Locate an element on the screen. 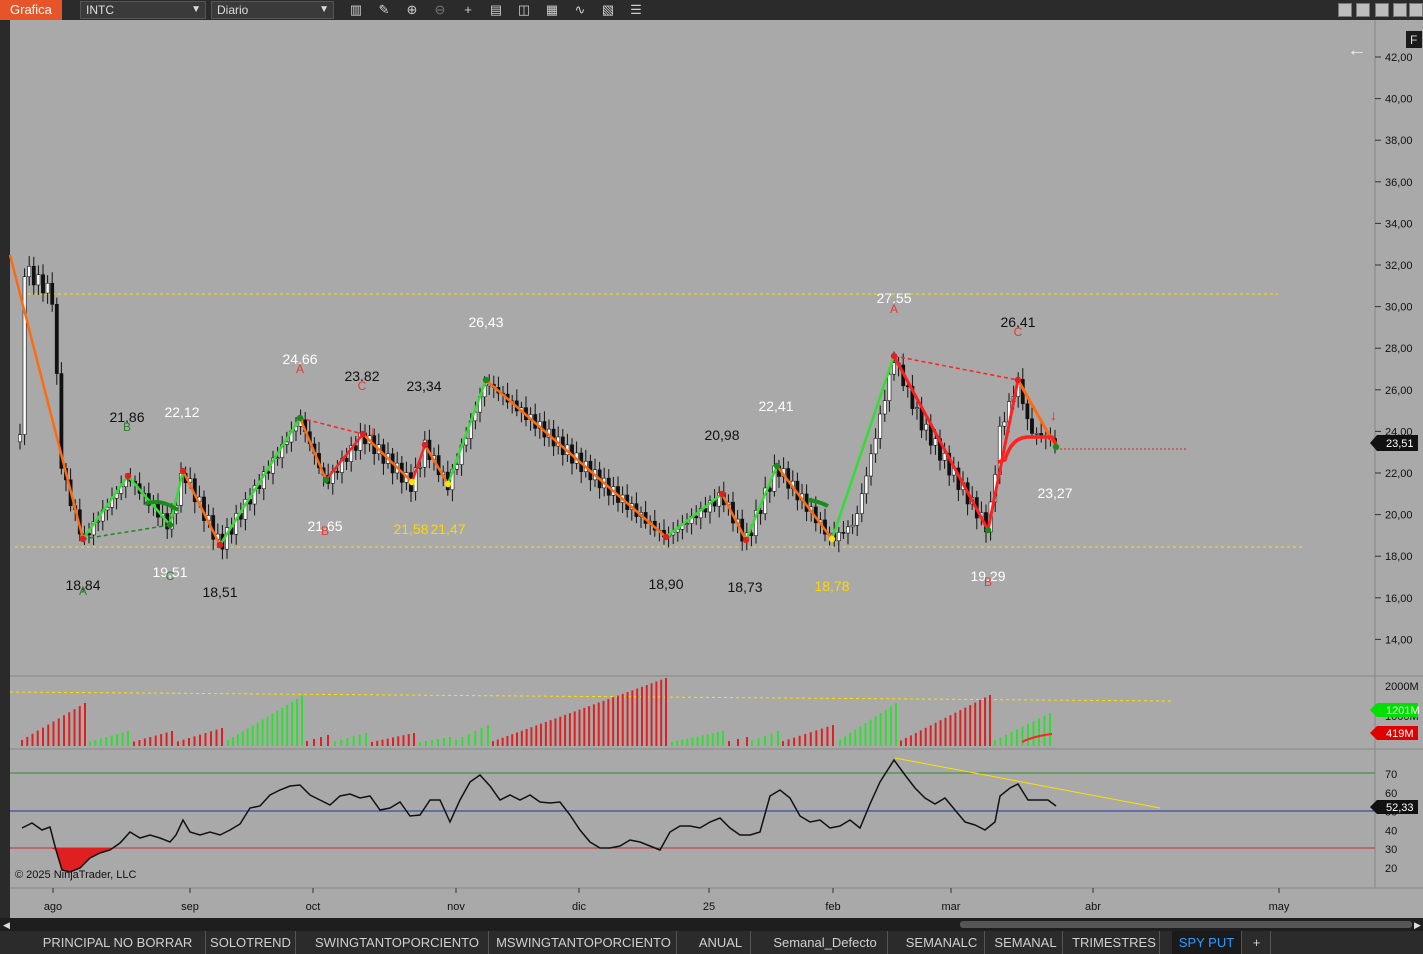 The height and width of the screenshot is (954, 1423). time-tick-label: may is located at coordinates (1279, 907).